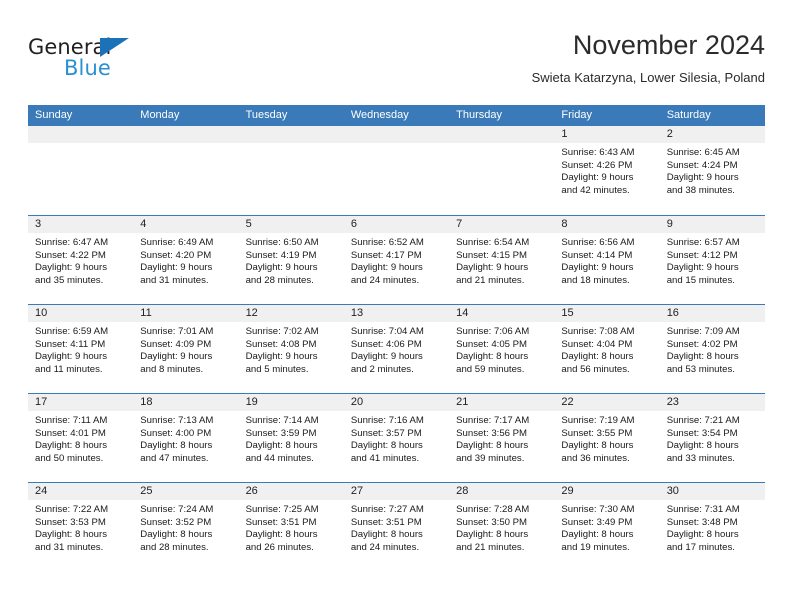 Image resolution: width=792 pixels, height=612 pixels. I want to click on sunrise-text: Sunrise: 6:47 AM, so click(72, 242).